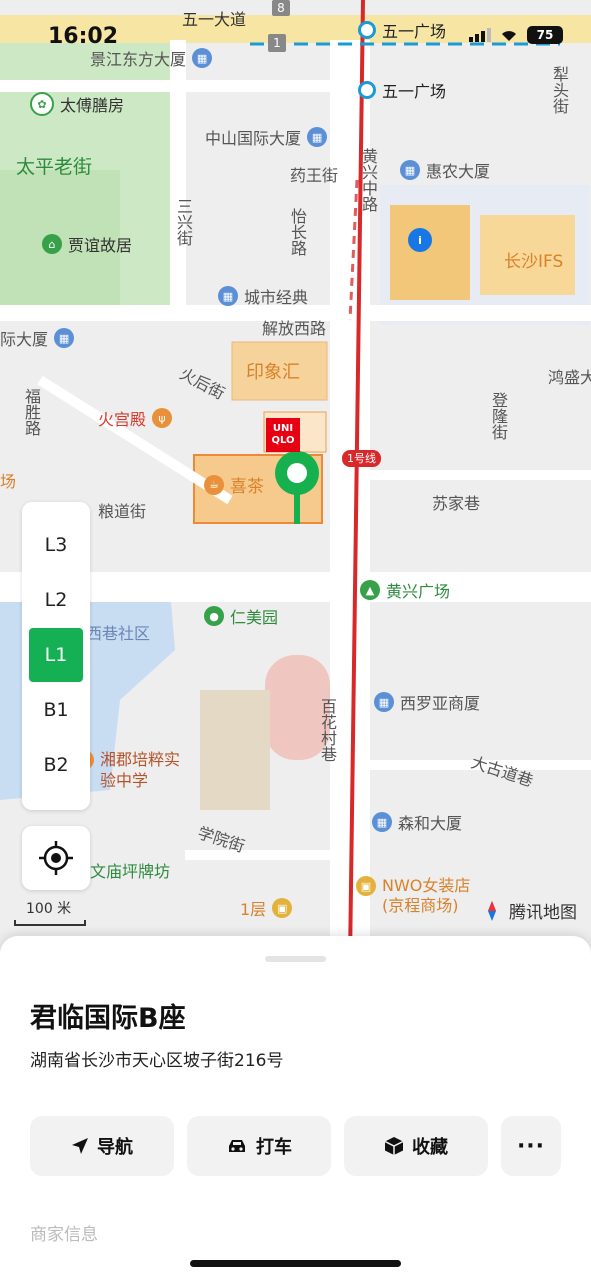  I want to click on poi-wenmiao: 文庙坪牌坊, so click(130, 872).